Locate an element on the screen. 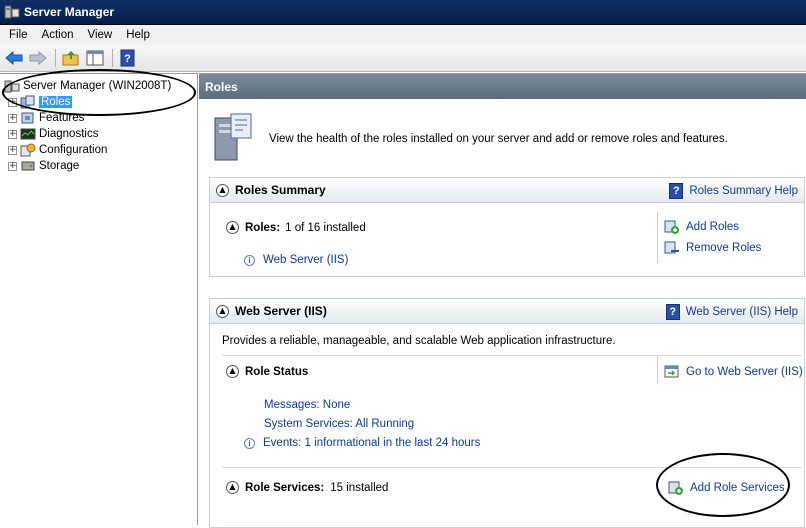 This screenshot has width=806, height=528. tree-label: Diagnostics is located at coordinates (69, 134).